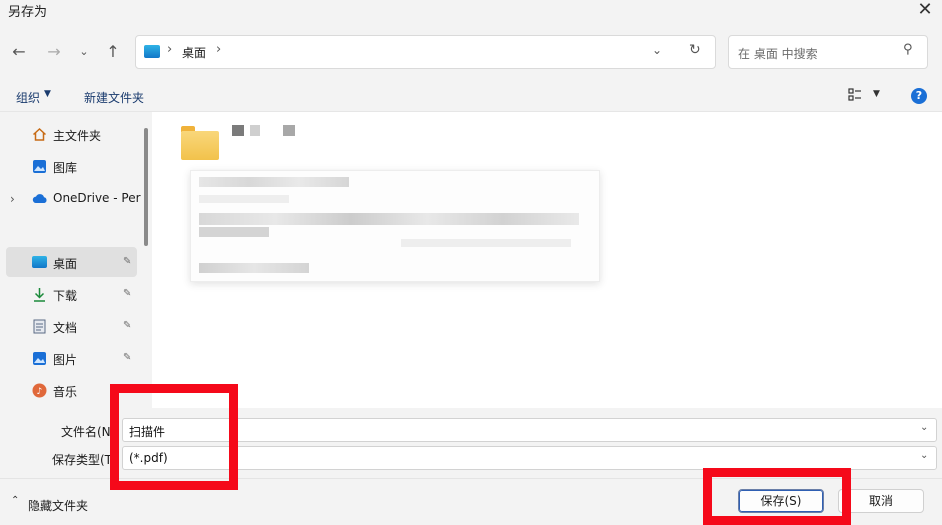 This screenshot has height=525, width=942. Describe the element at coordinates (58, 505) in the screenshot. I see `hide-folders-toggle: 隐藏文件夹` at that location.